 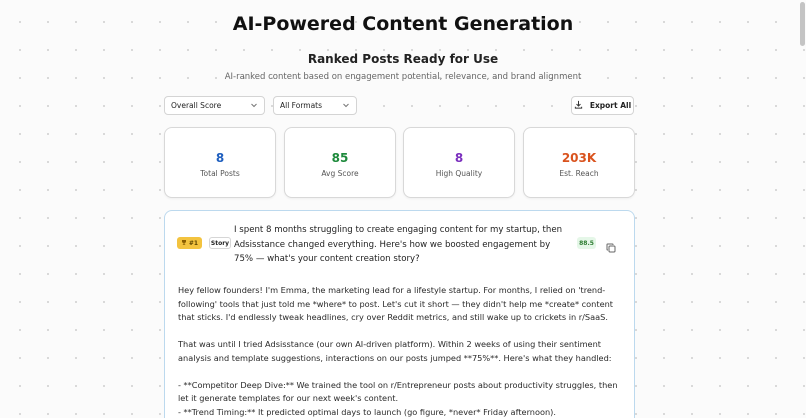 I want to click on stat-label: Total Posts, so click(x=220, y=173).